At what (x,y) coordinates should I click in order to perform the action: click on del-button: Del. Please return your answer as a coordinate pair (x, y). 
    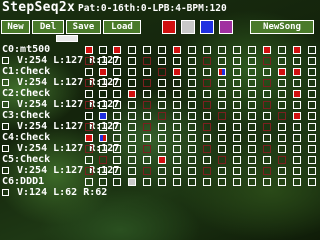
    Looking at the image, I should click on (48, 27).